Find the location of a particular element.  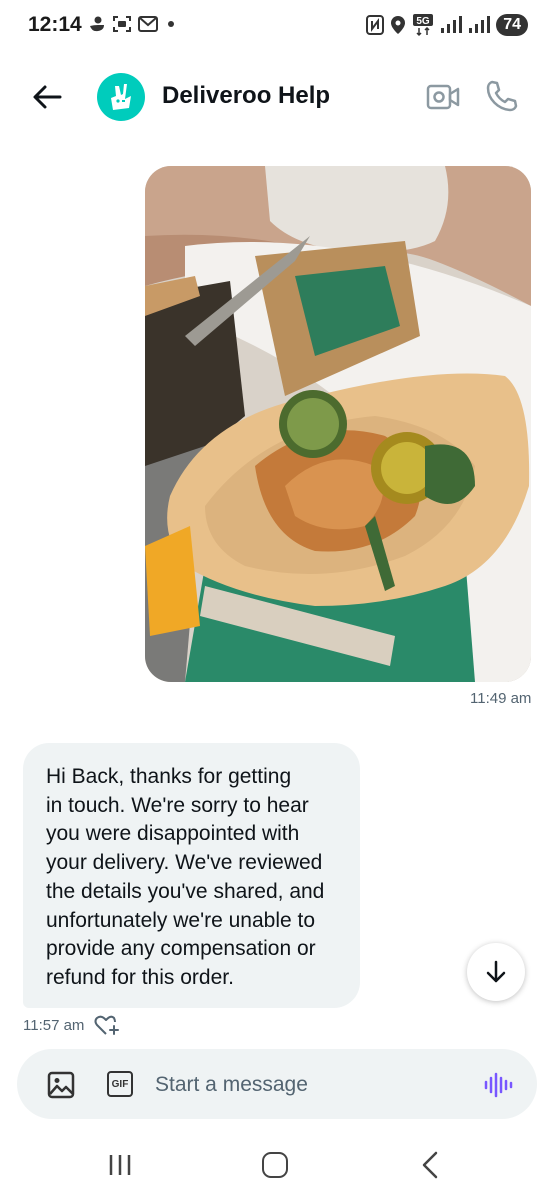

page-title: Deliveroo Help is located at coordinates (246, 95).